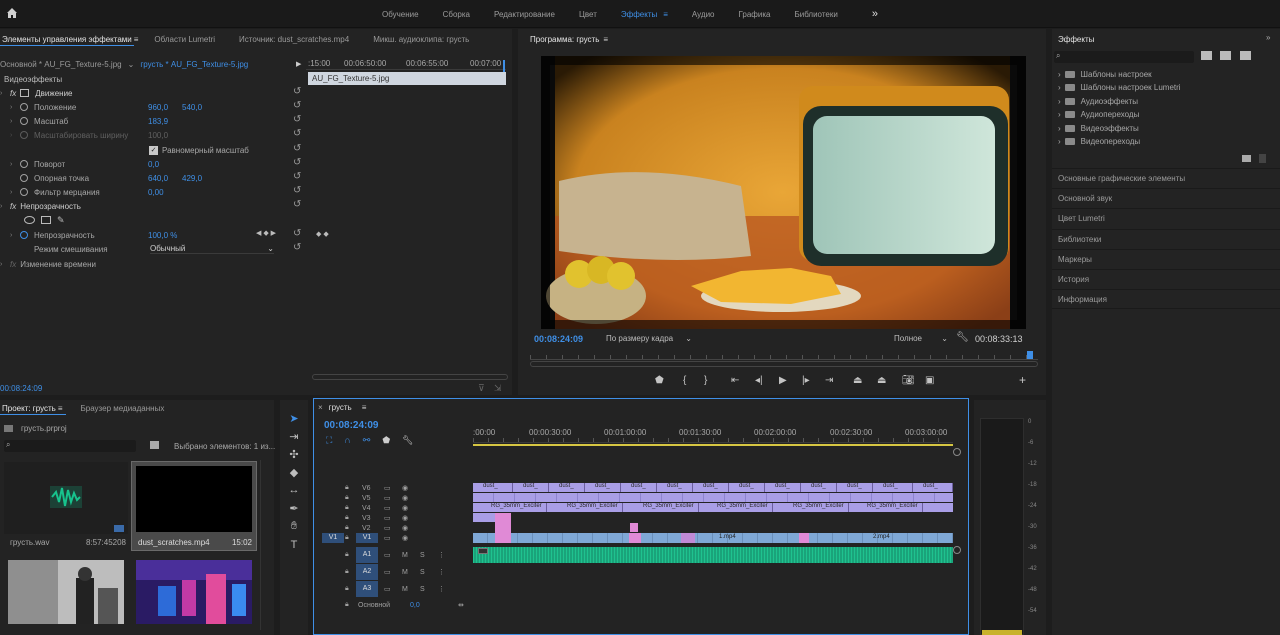  Describe the element at coordinates (46, 220) in the screenshot. I see `rectangle-mask-icon` at that location.